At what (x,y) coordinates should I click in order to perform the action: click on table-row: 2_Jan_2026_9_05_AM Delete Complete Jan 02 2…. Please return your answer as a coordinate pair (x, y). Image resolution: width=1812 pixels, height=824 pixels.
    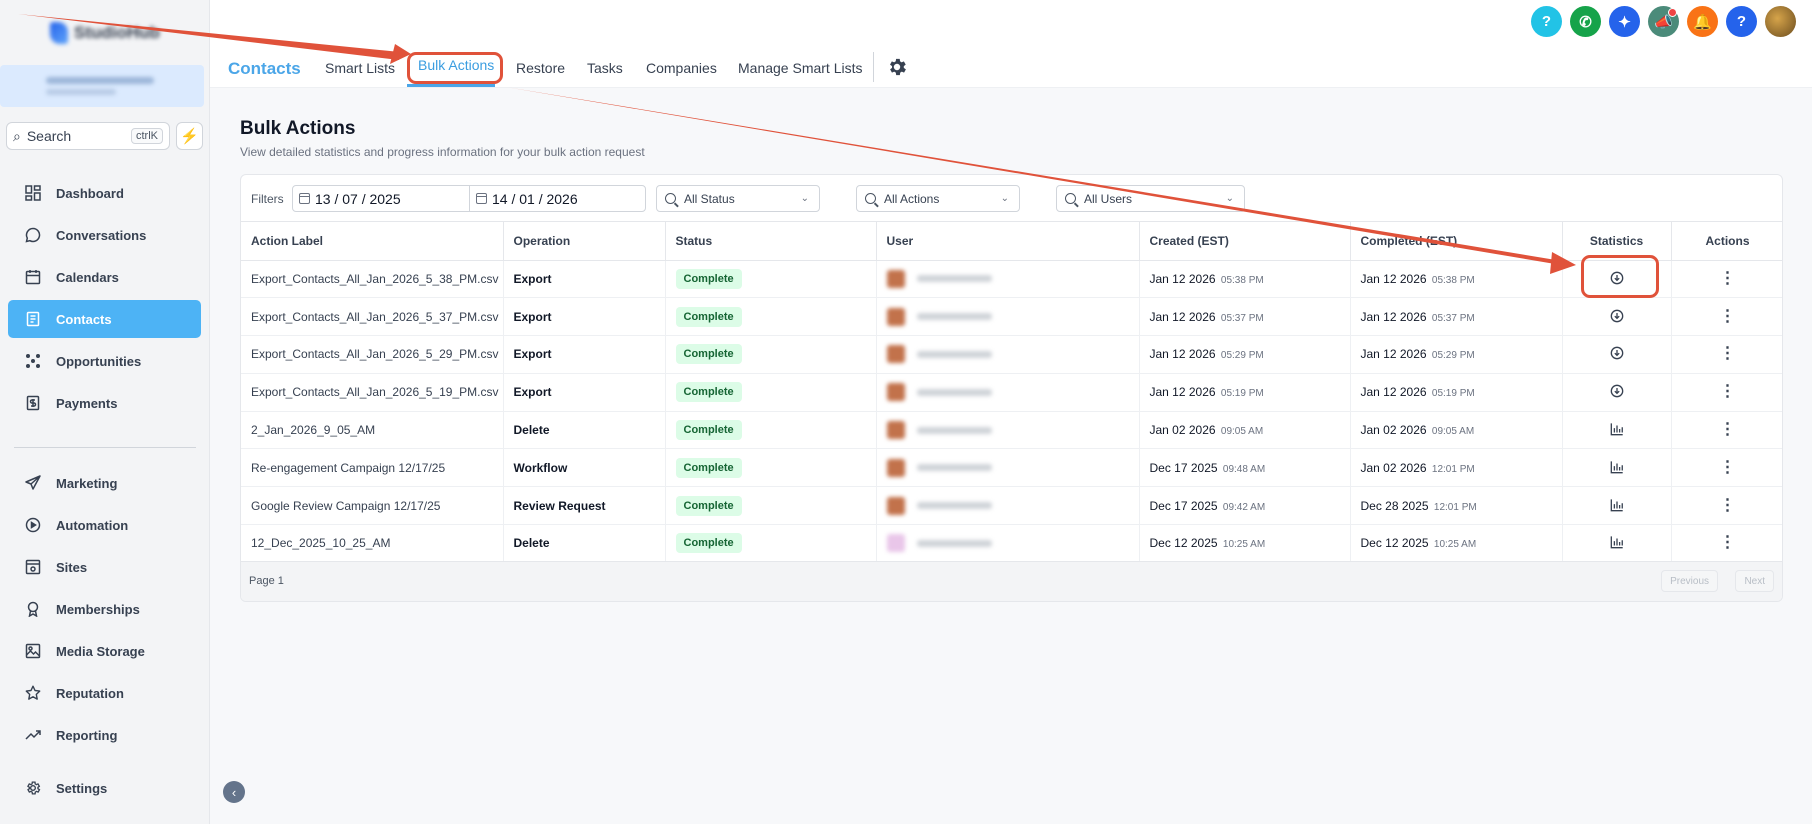
    Looking at the image, I should click on (1011, 430).